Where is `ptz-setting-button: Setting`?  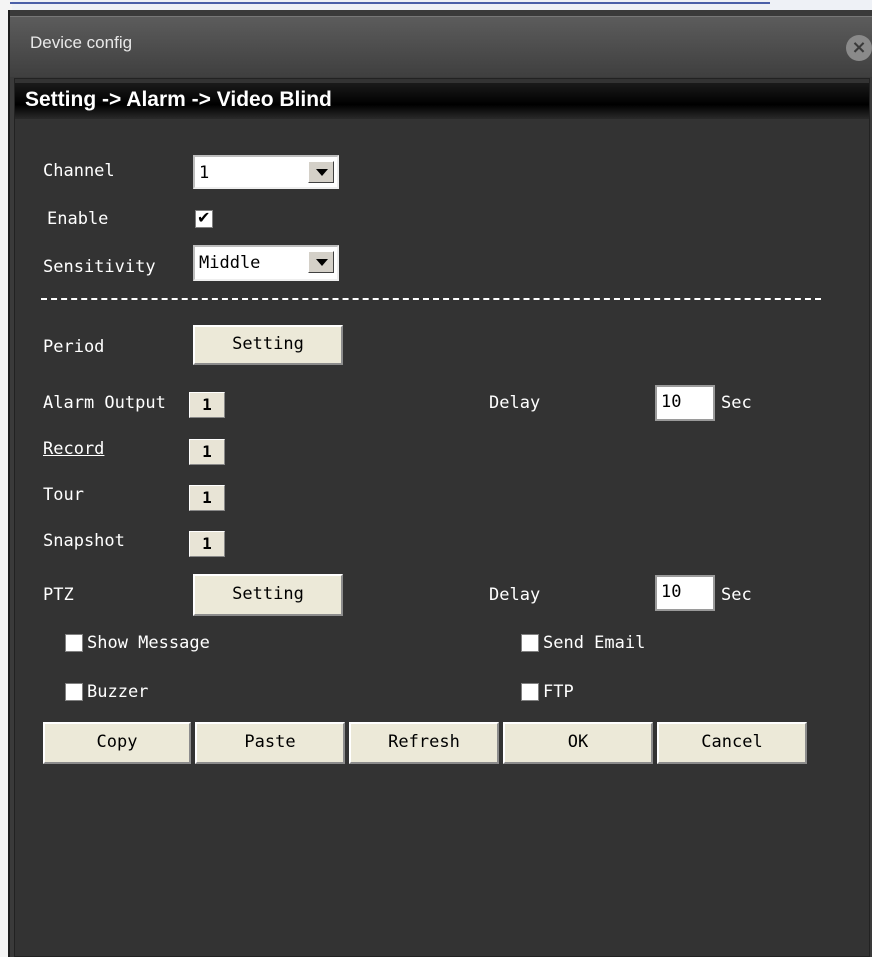
ptz-setting-button: Setting is located at coordinates (268, 595).